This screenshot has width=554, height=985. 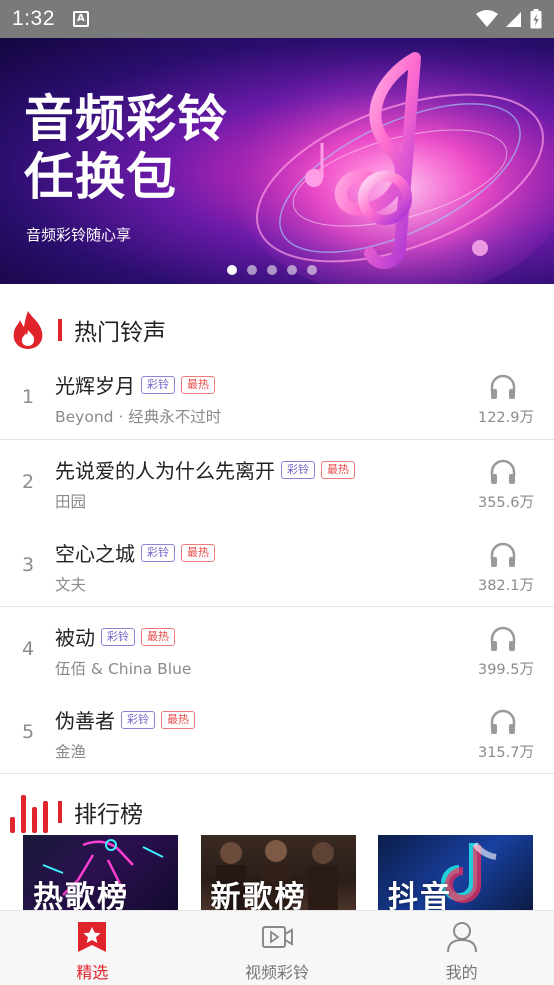 I want to click on status-time: 1:32, so click(x=33, y=18).